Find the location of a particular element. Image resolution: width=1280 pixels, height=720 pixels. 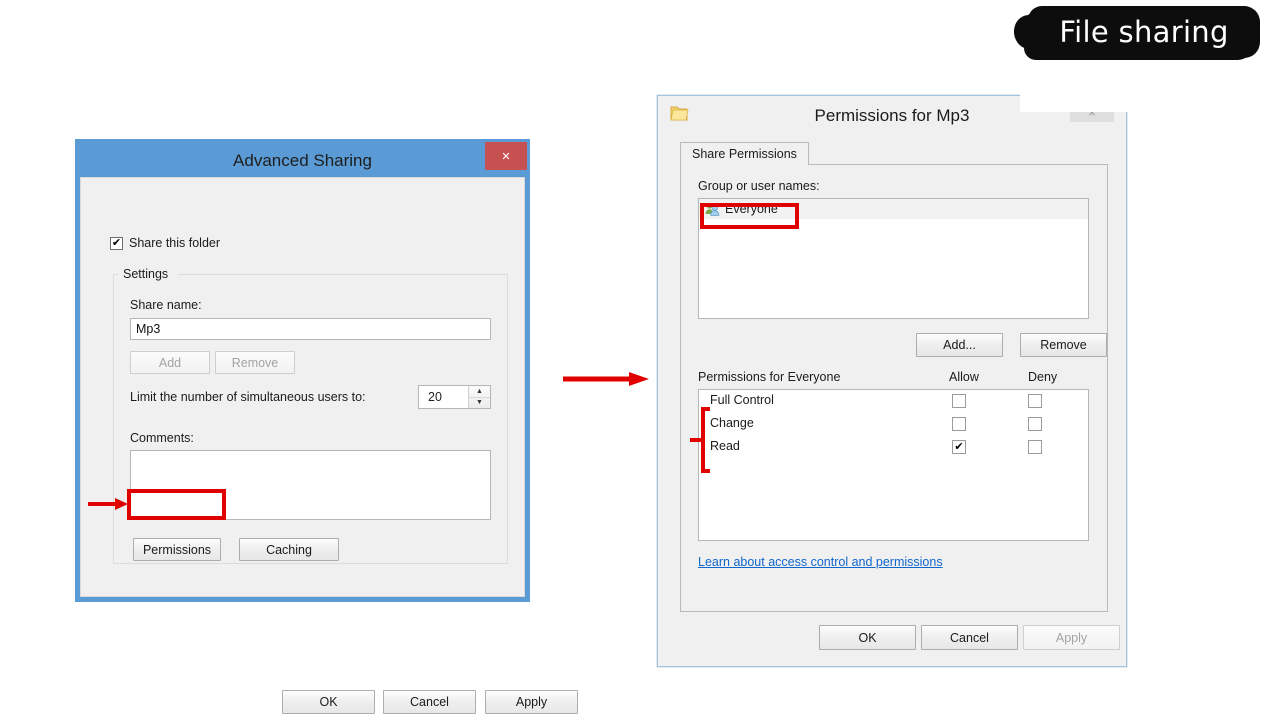

table-row: Read ✔ is located at coordinates (893, 447).